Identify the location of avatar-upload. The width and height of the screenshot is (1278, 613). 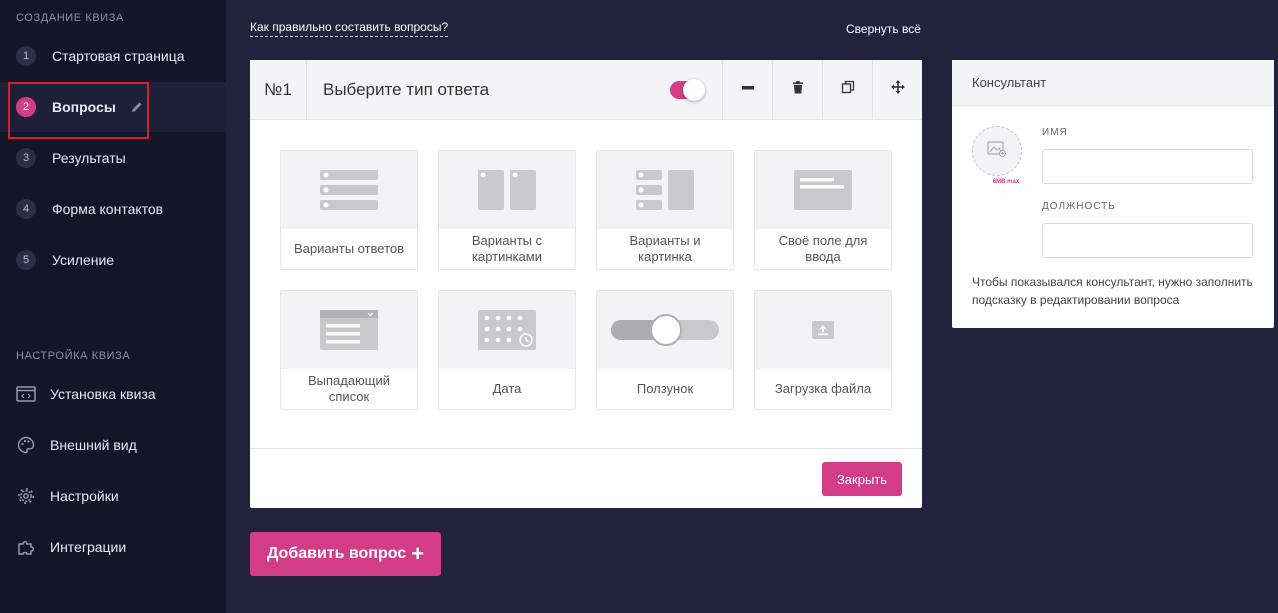
(997, 151).